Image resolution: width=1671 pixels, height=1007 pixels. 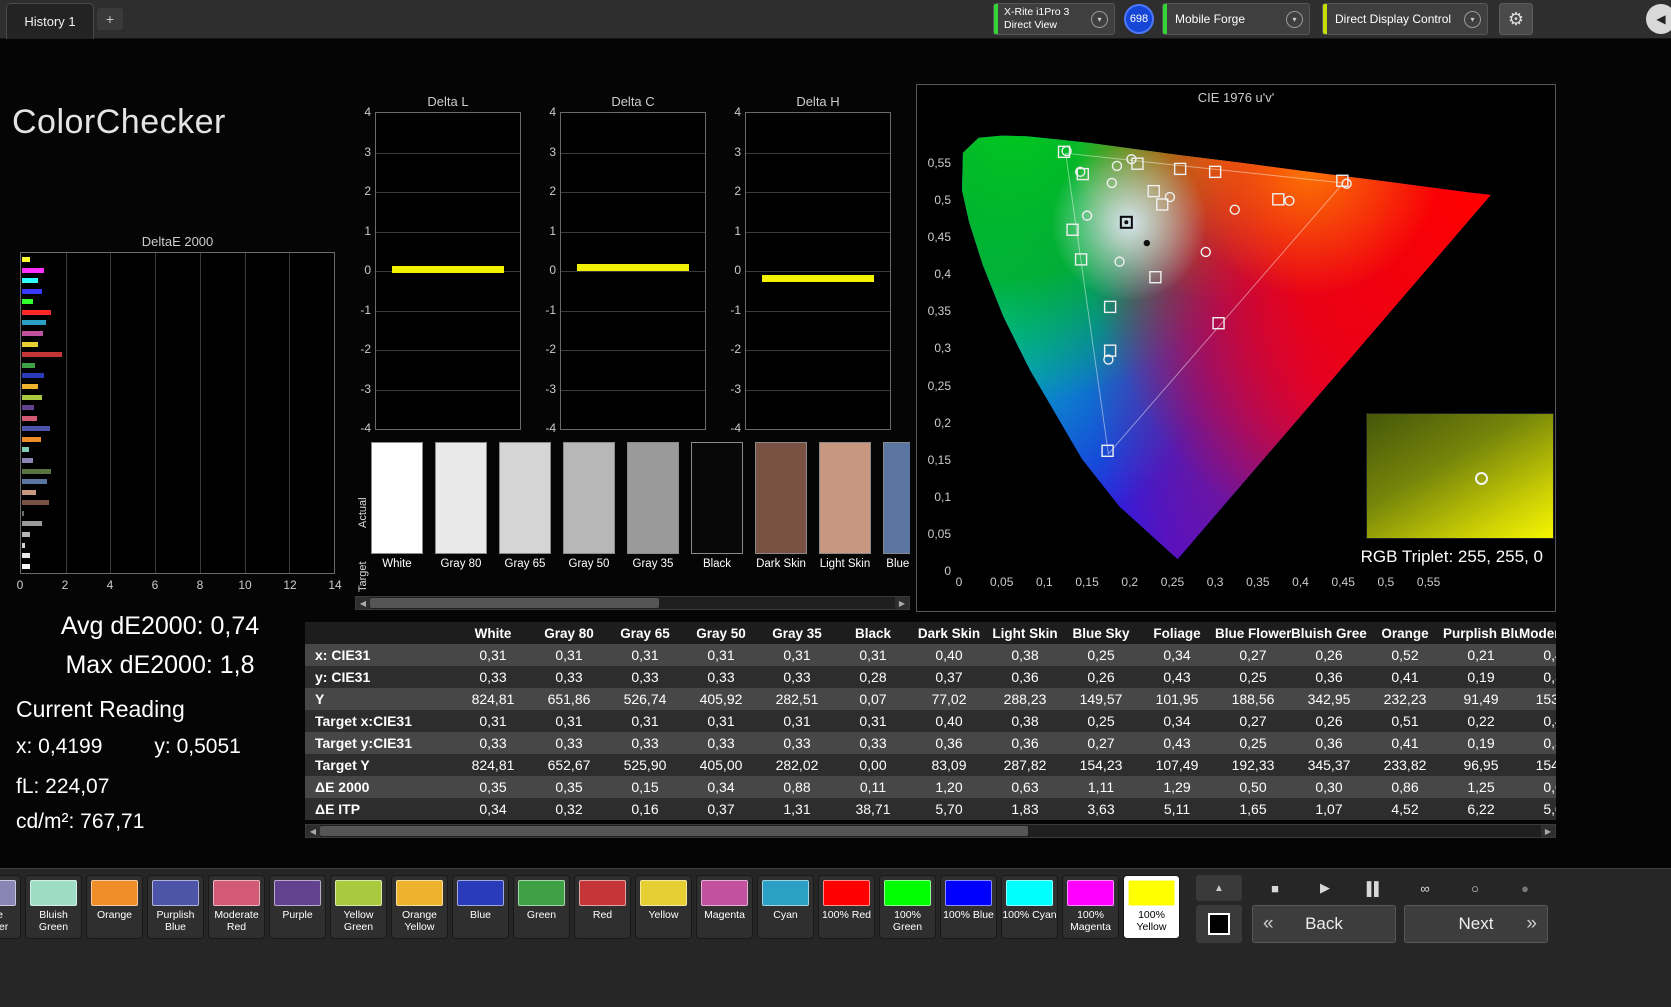 What do you see at coordinates (358, 907) in the screenshot?
I see `patch-button-yellow-green: Yellow Green` at bounding box center [358, 907].